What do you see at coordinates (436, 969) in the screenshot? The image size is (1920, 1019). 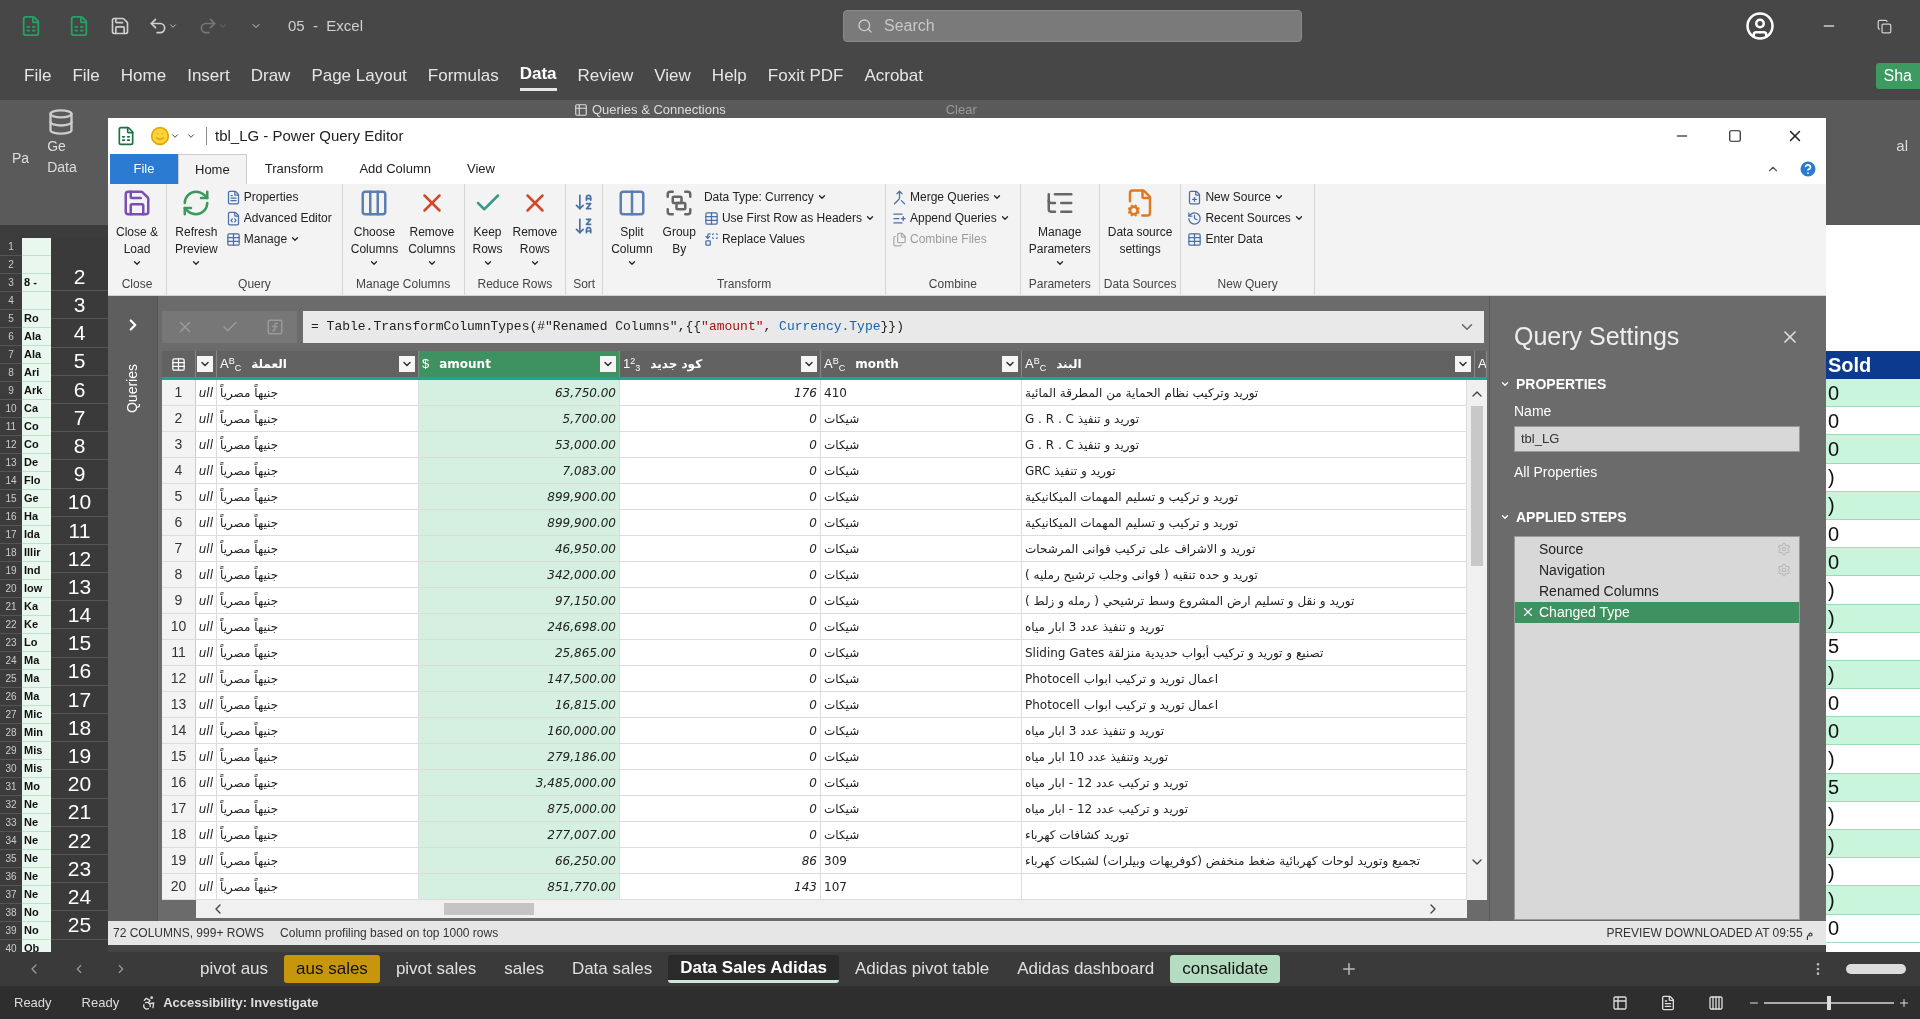 I see `sheet-tab: pivot sales` at bounding box center [436, 969].